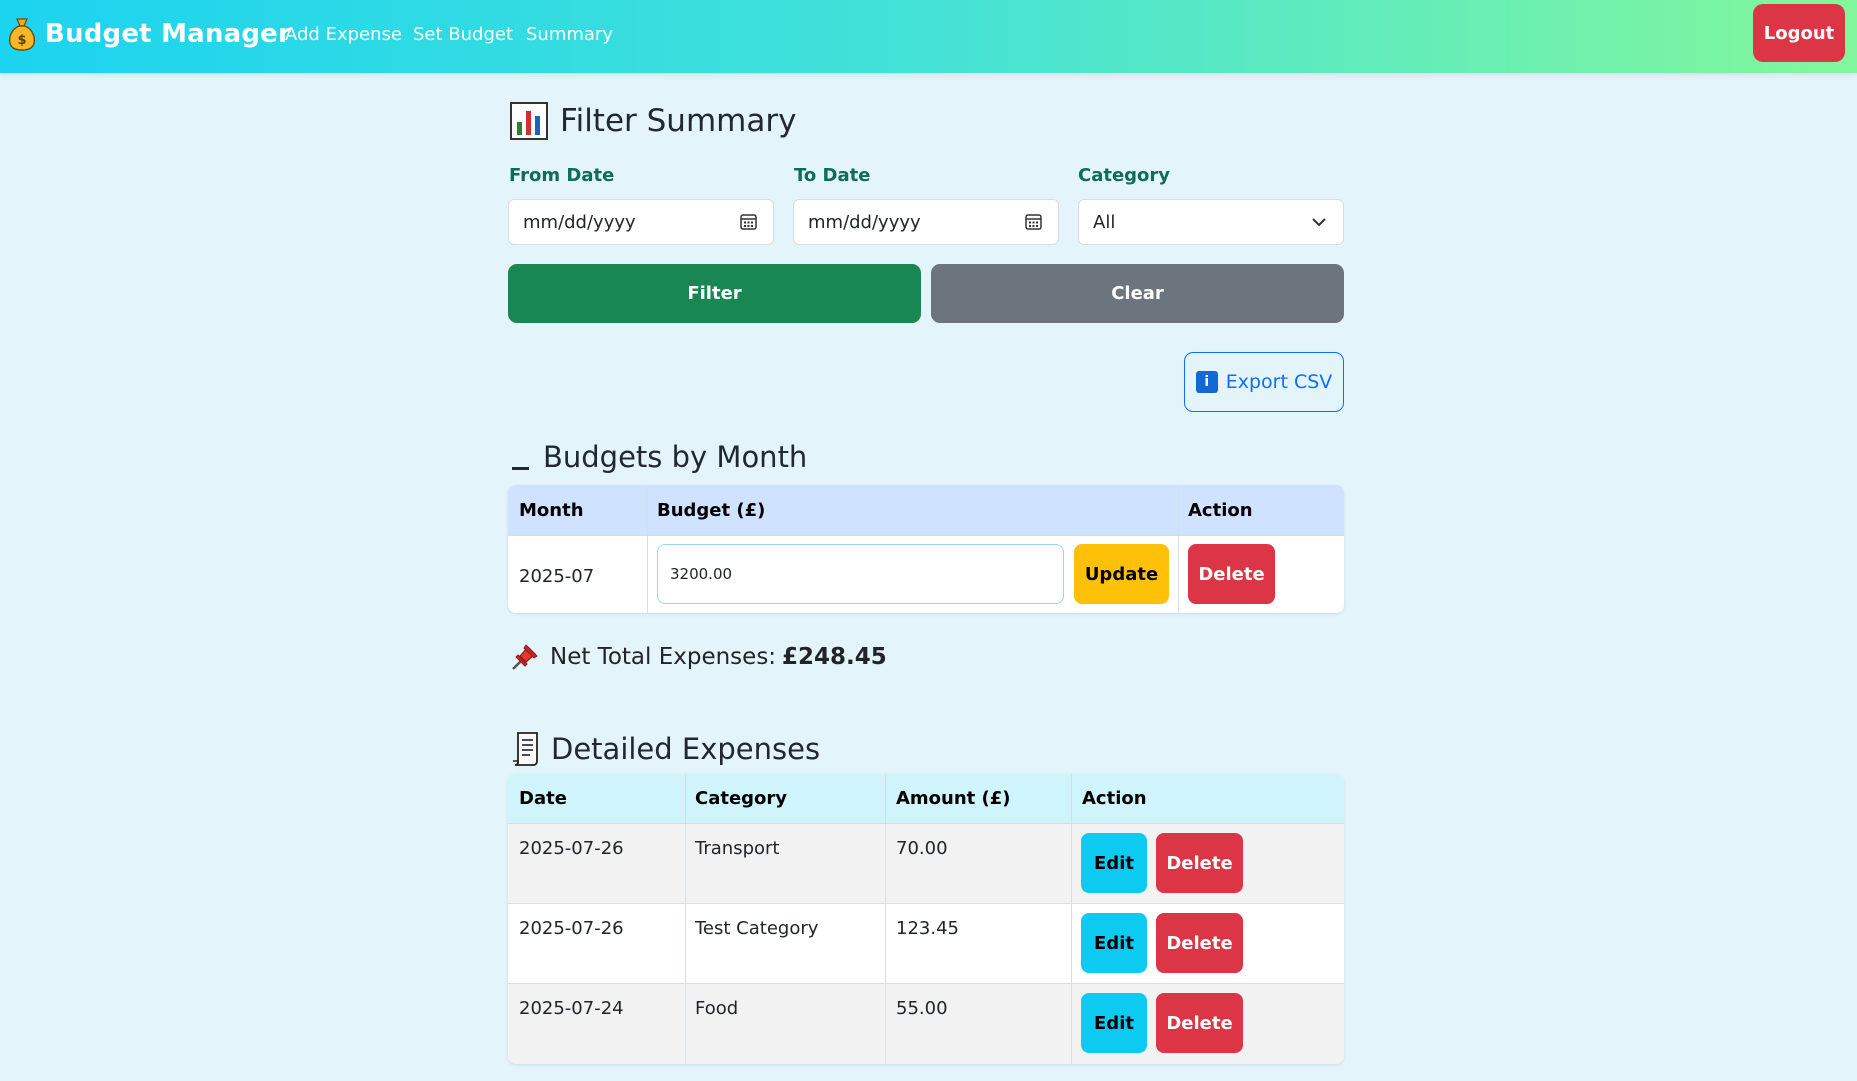  What do you see at coordinates (757, 928) in the screenshot?
I see `expense-category-cell: Test Category` at bounding box center [757, 928].